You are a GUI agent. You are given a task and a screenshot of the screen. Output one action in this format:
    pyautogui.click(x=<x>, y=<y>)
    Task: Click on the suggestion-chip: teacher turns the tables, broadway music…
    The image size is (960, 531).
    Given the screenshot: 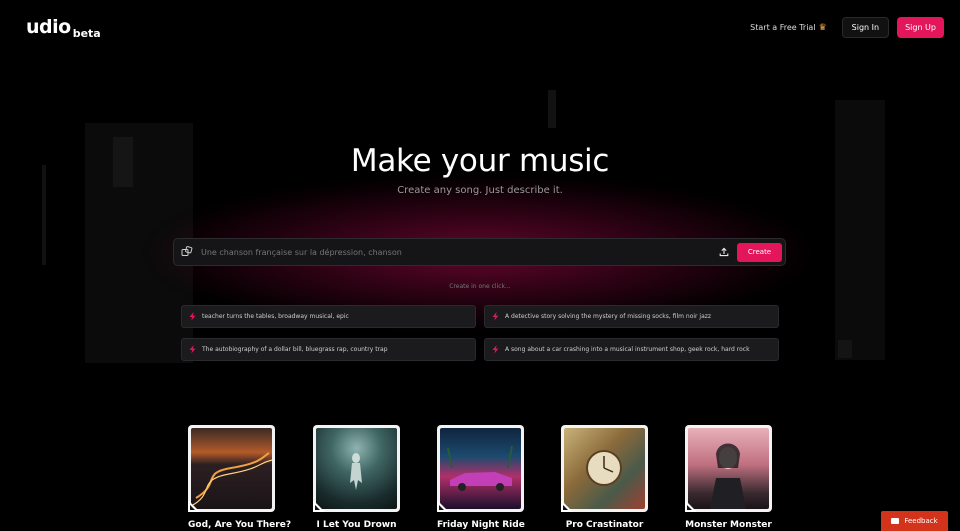 What is the action you would take?
    pyautogui.click(x=328, y=316)
    